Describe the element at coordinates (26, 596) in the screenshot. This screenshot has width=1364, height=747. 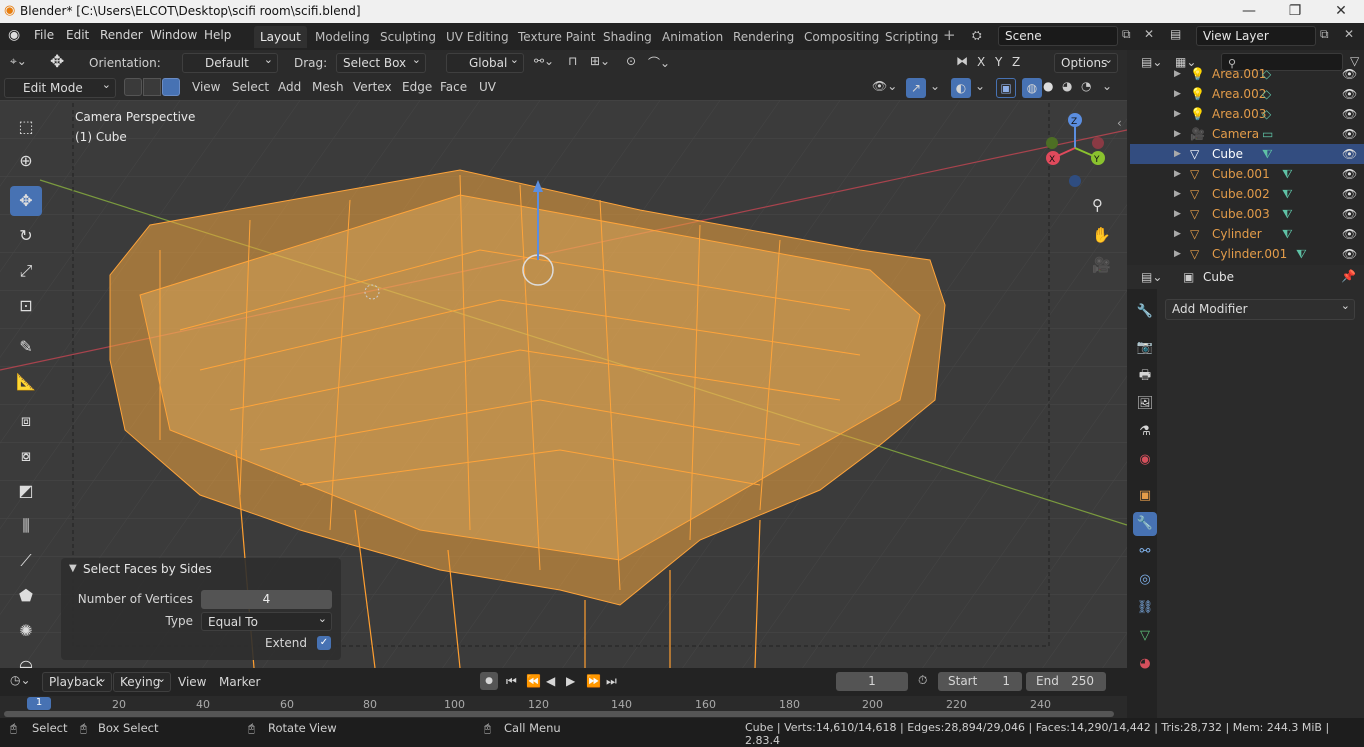
I see `poly-build-tool: ⬟` at that location.